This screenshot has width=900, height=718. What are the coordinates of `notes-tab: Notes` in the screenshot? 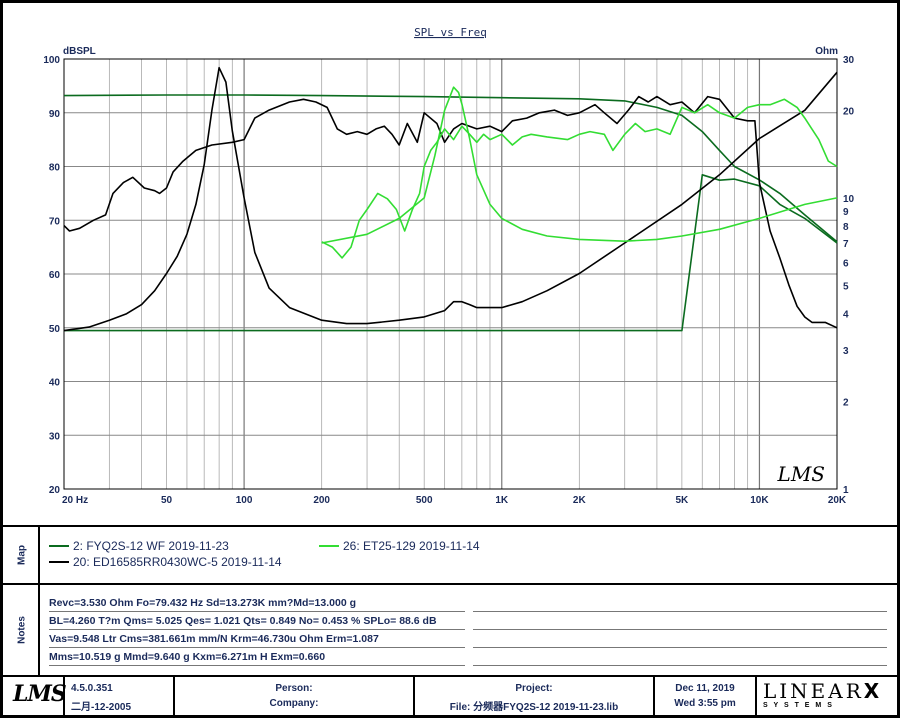 It's located at (23, 630).